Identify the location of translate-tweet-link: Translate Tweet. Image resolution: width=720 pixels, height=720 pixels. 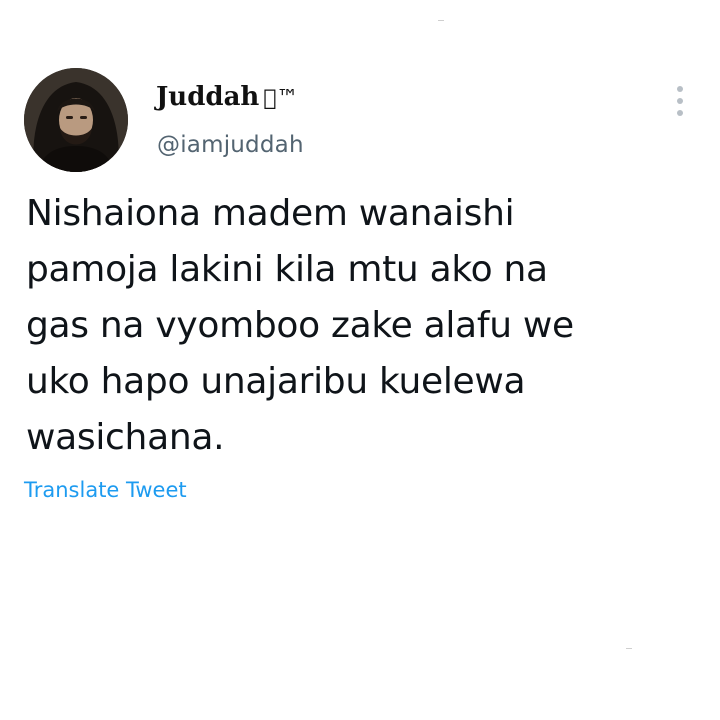
(105, 490).